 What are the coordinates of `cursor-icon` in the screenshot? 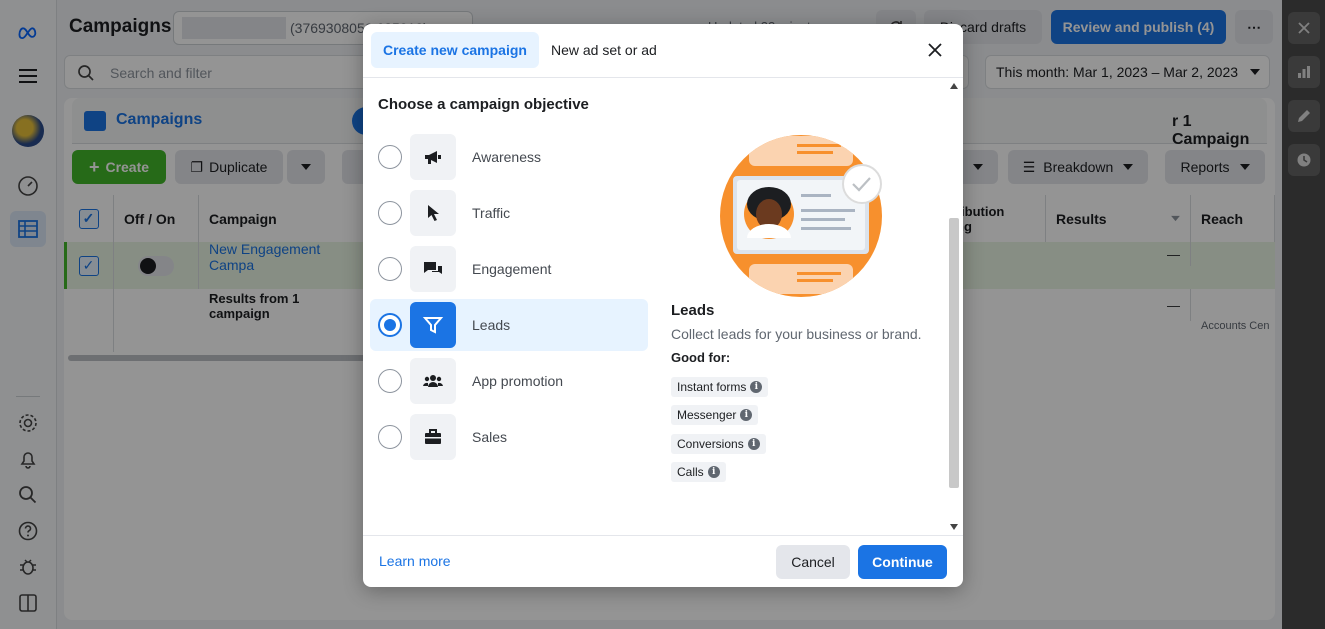 It's located at (433, 213).